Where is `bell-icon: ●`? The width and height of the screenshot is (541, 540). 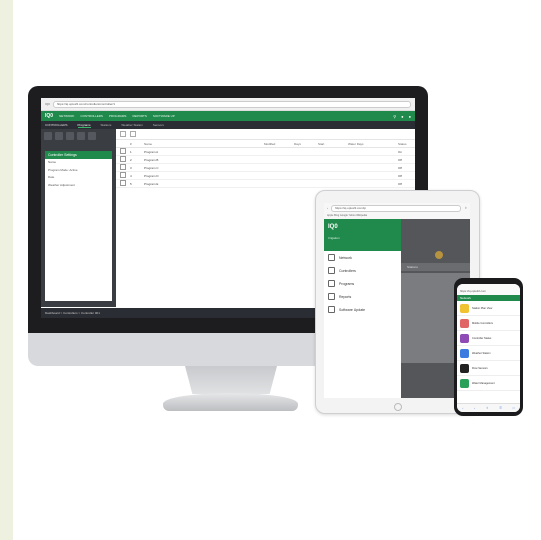
bell-icon: ● is located at coordinates (402, 116).